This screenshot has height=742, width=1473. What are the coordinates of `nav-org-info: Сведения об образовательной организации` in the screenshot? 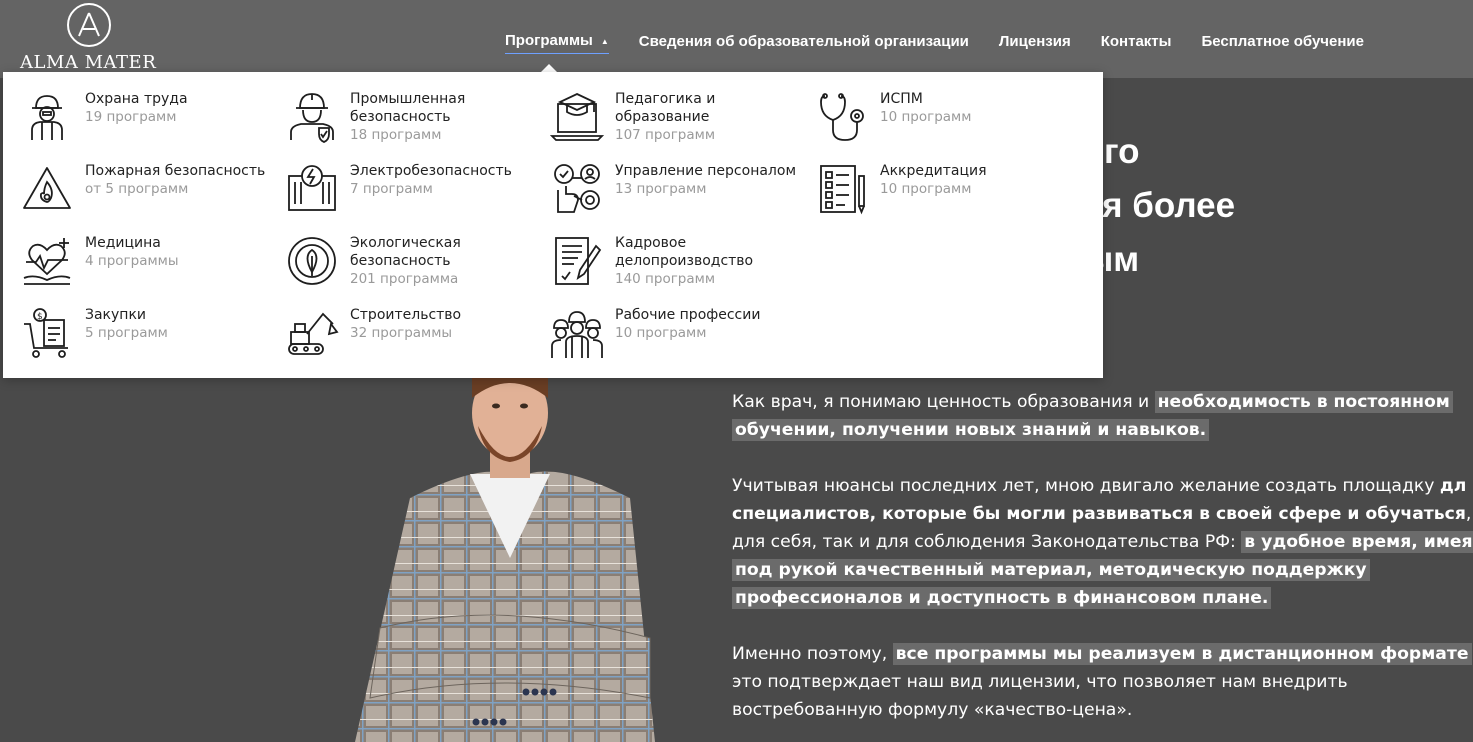 It's located at (804, 41).